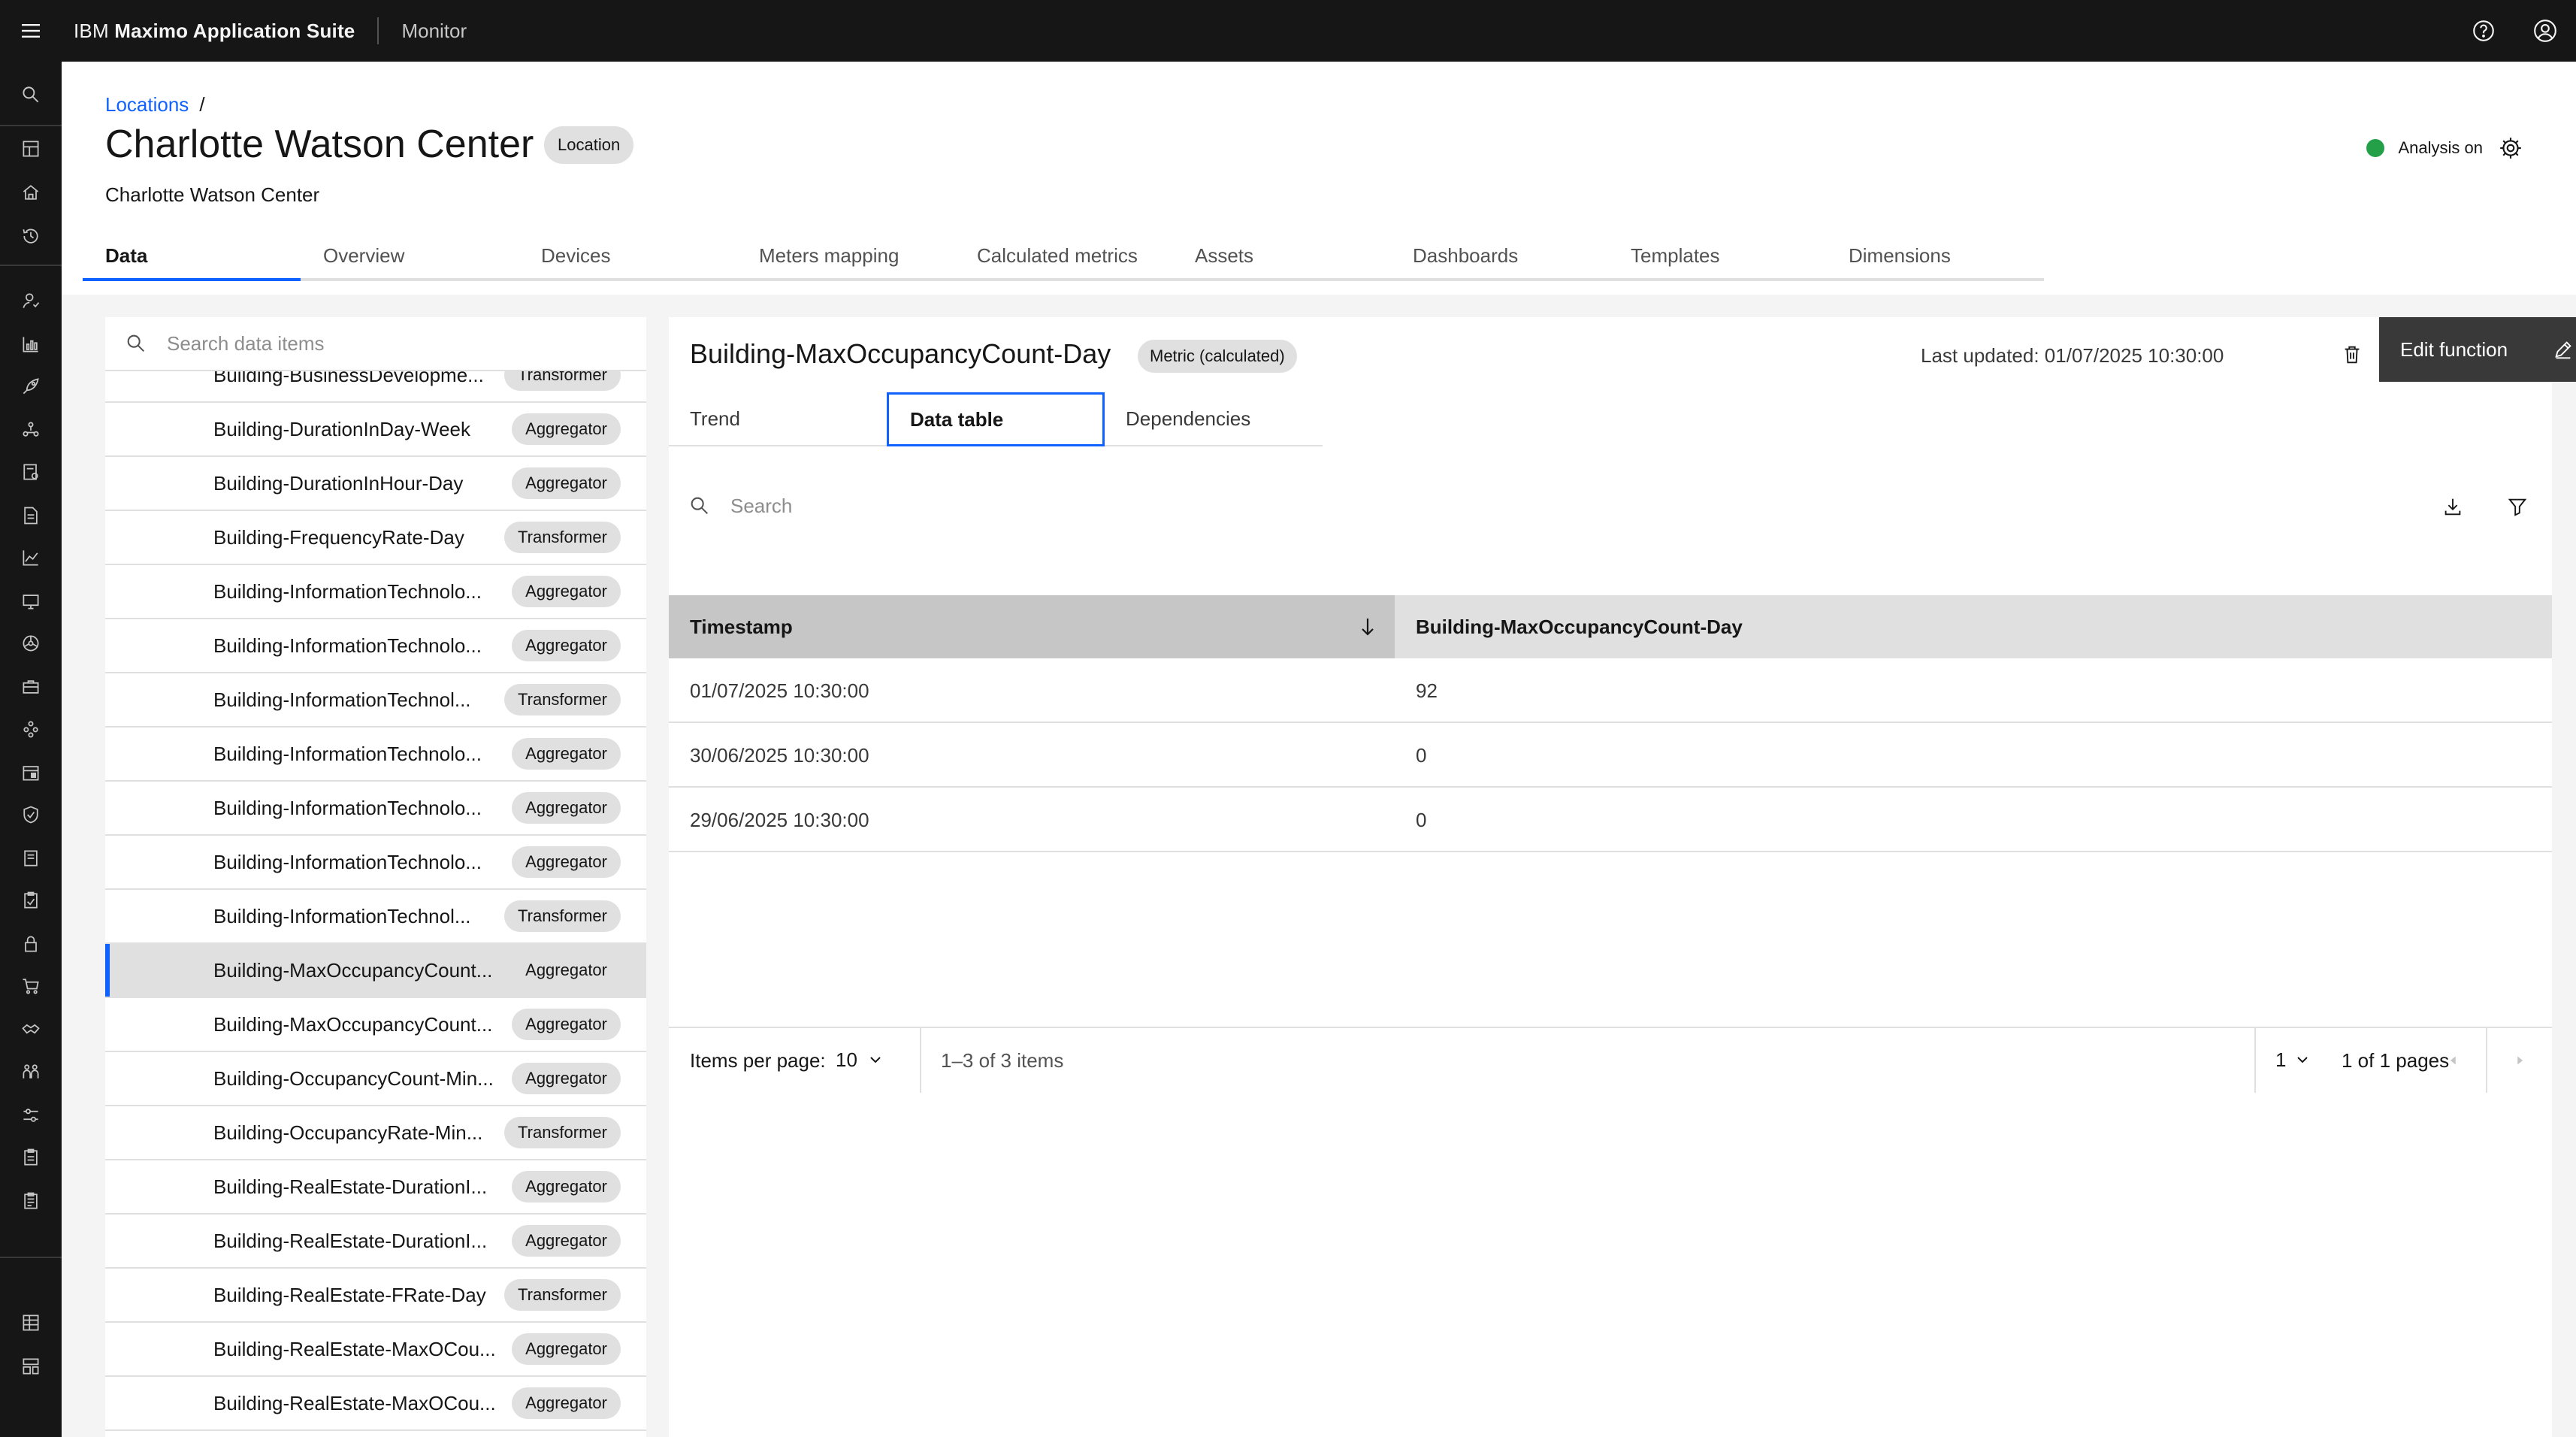  What do you see at coordinates (31, 815) in the screenshot?
I see `rail-shield-icon` at bounding box center [31, 815].